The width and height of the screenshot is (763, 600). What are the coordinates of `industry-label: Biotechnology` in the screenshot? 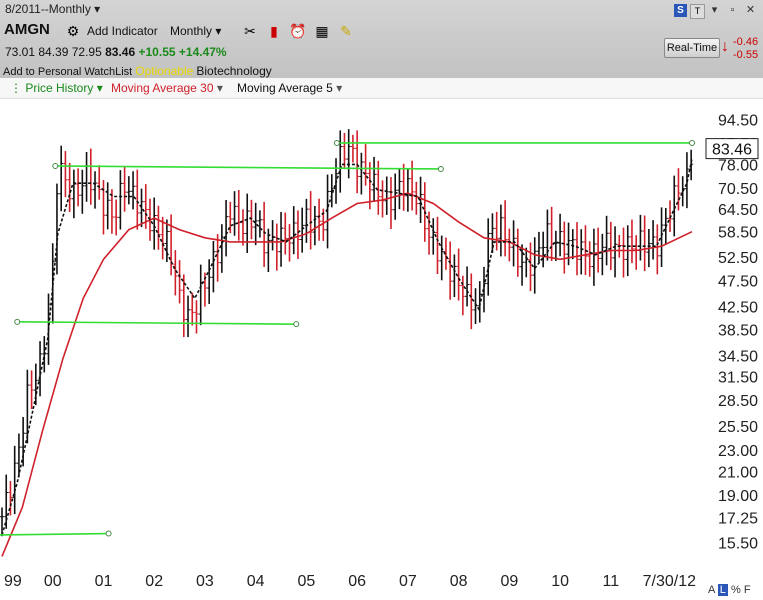 It's located at (233, 71).